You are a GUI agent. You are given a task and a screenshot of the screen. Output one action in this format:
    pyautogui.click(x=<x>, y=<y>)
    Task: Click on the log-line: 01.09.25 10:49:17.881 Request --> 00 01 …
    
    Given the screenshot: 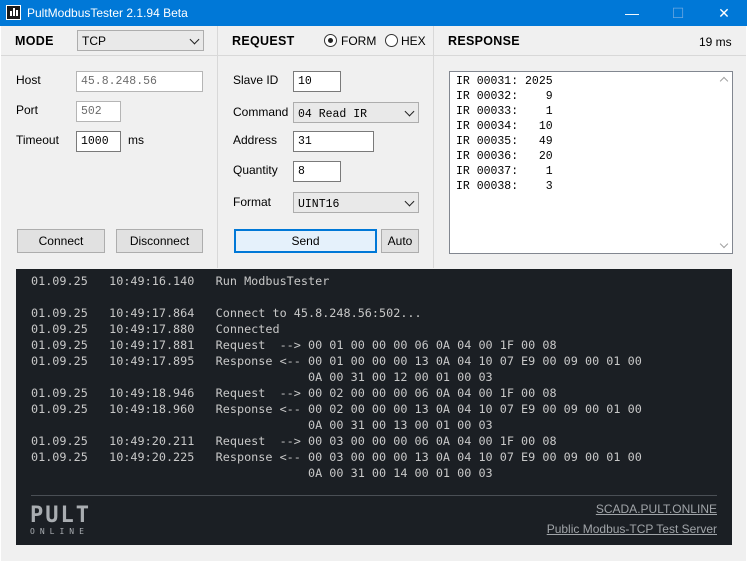 What is the action you would take?
    pyautogui.click(x=294, y=345)
    